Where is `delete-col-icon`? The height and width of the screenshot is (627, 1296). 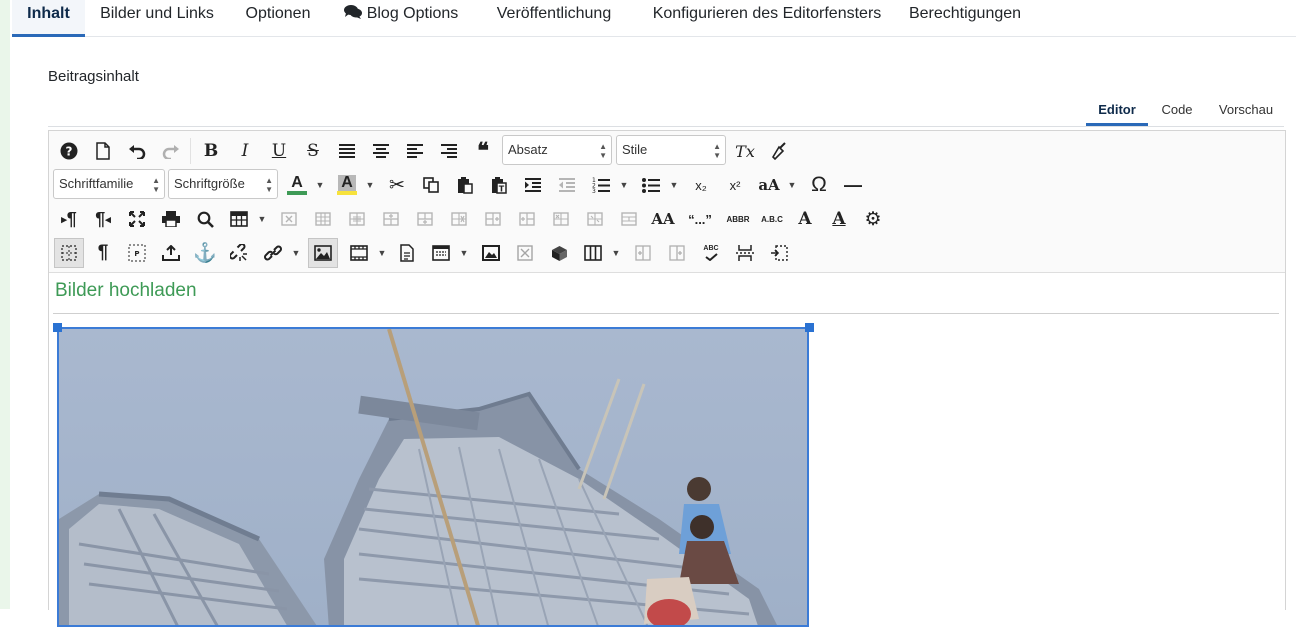 delete-col-icon is located at coordinates (561, 219).